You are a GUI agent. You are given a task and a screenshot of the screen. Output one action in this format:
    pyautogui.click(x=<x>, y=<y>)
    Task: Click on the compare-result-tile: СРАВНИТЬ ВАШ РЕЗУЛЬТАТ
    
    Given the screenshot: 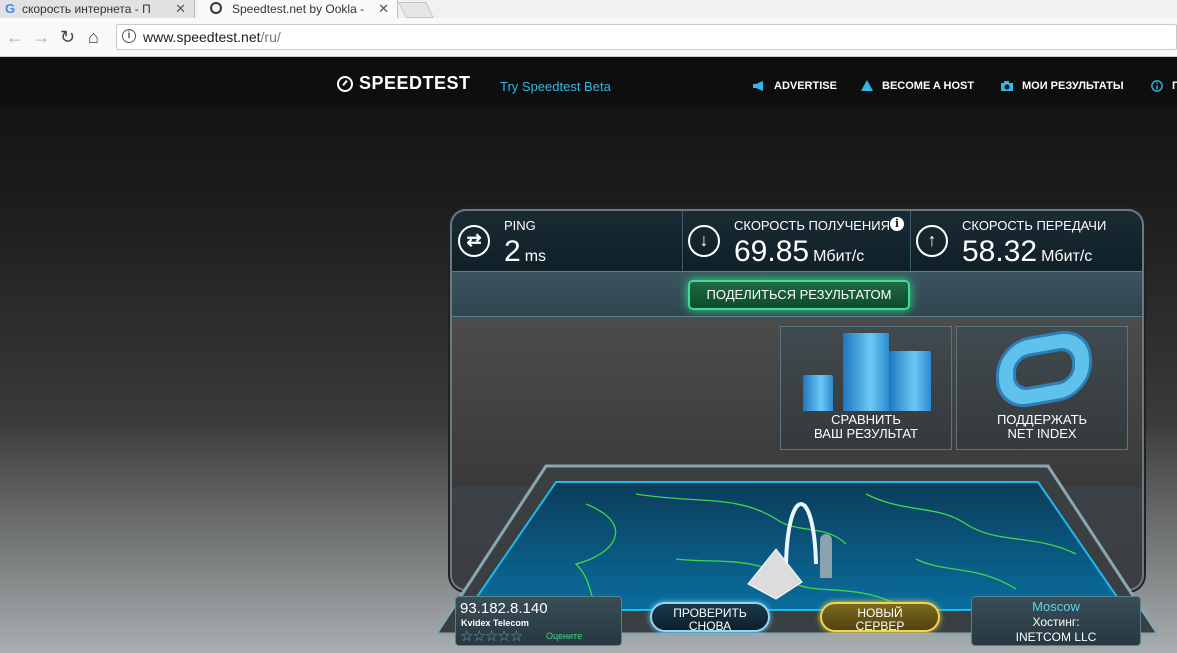 What is the action you would take?
    pyautogui.click(x=866, y=388)
    